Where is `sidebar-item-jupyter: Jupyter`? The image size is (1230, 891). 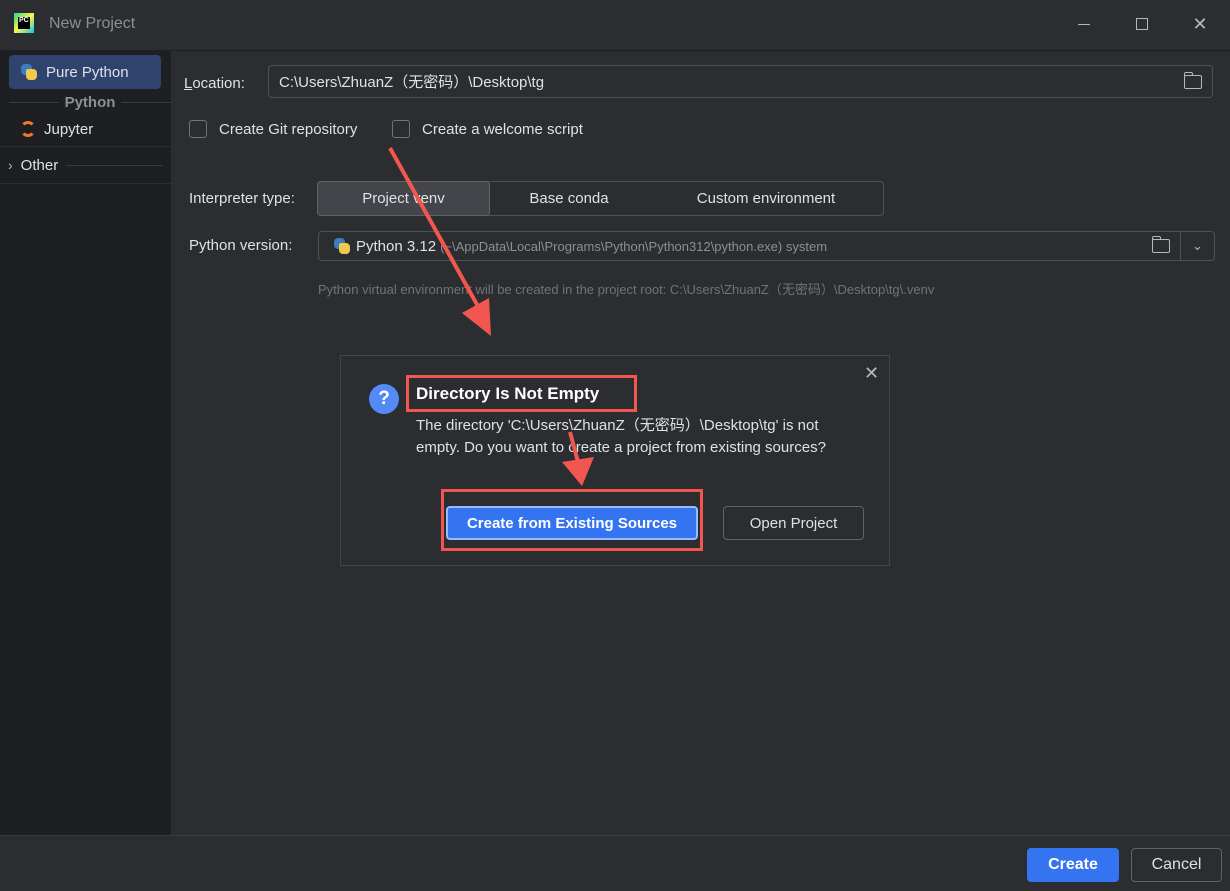
sidebar-item-jupyter: Jupyter is located at coordinates (85, 129).